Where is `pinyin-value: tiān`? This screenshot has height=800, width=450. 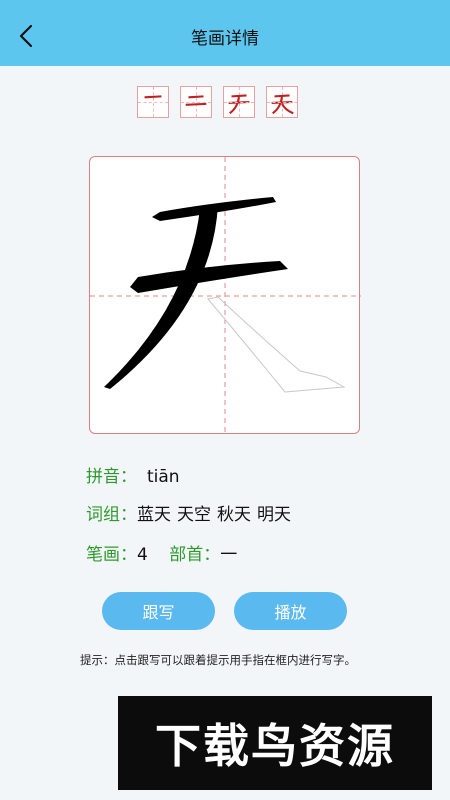 pinyin-value: tiān is located at coordinates (163, 477).